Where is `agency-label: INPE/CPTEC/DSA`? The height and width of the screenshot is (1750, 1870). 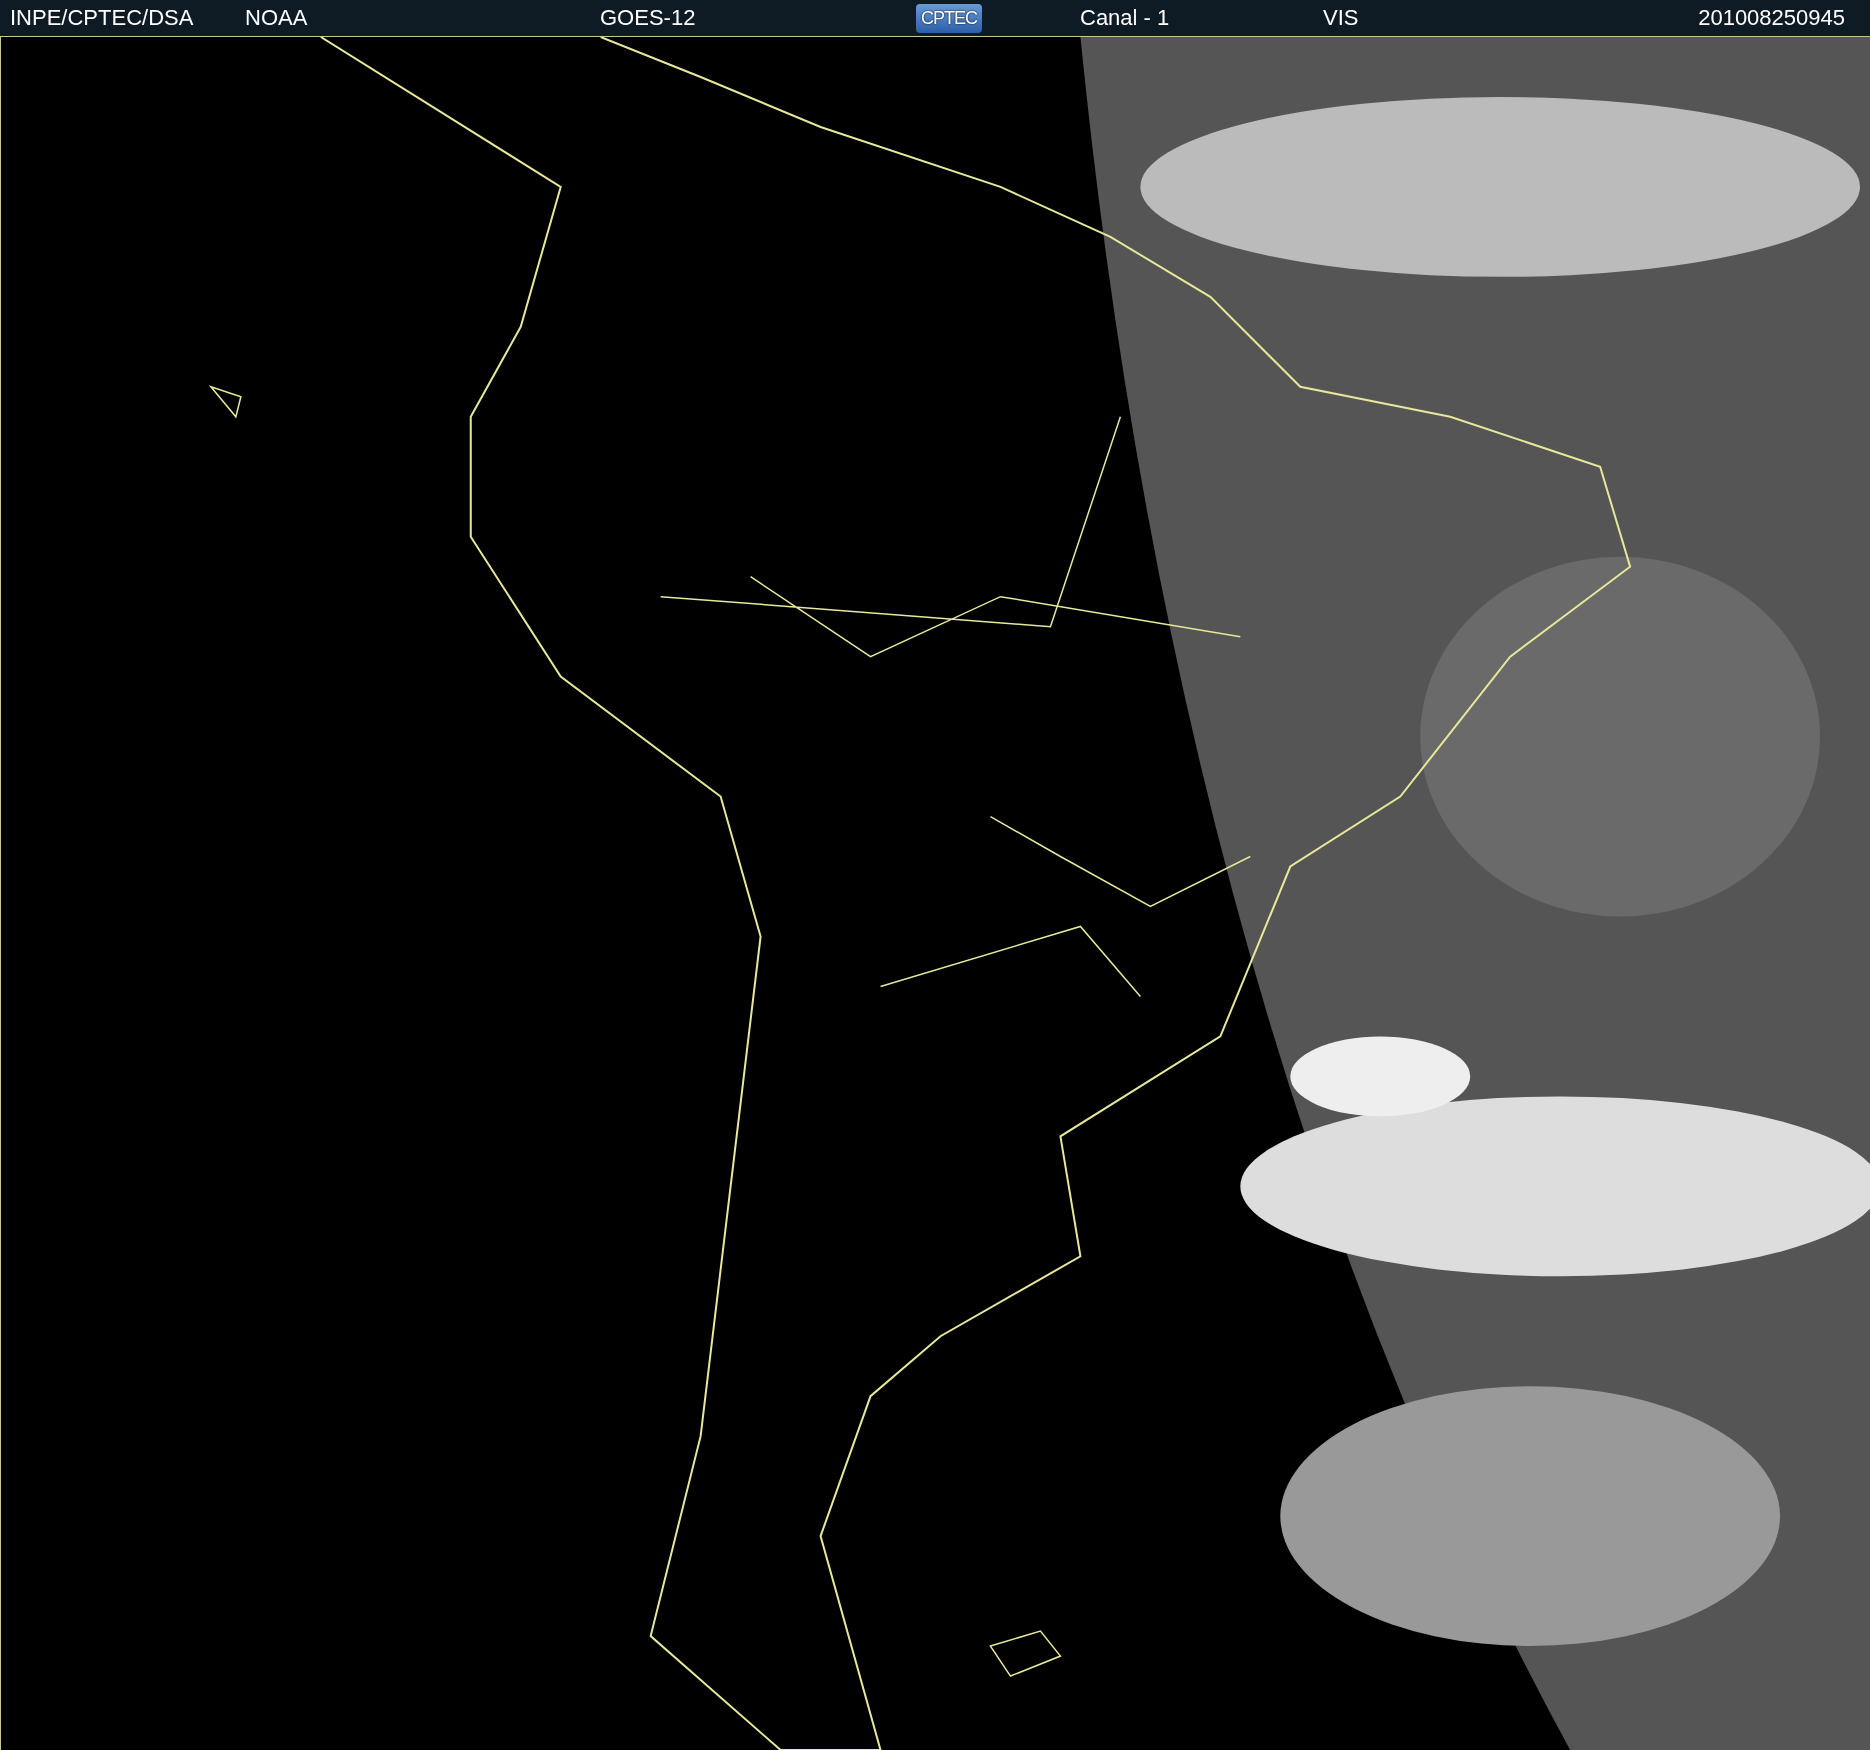
agency-label: INPE/CPTEC/DSA is located at coordinates (102, 18).